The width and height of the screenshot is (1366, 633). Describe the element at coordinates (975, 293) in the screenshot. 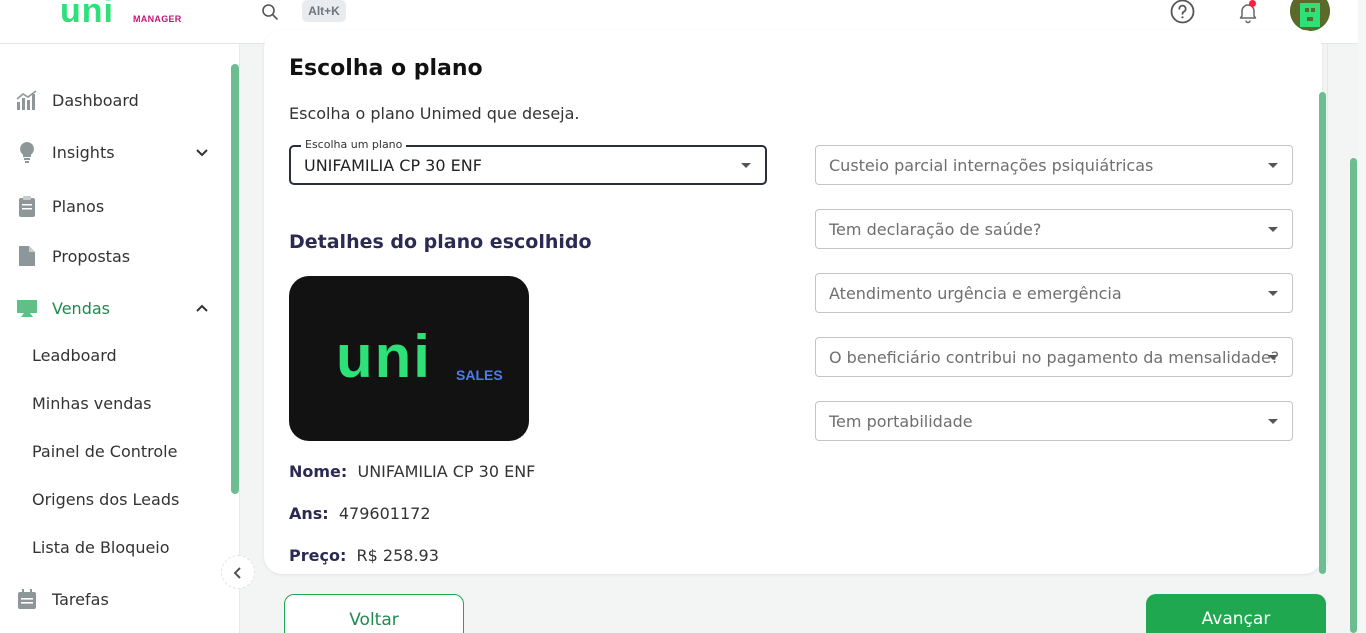

I see `select-placeholder: Atendimento urgência e emergência` at that location.